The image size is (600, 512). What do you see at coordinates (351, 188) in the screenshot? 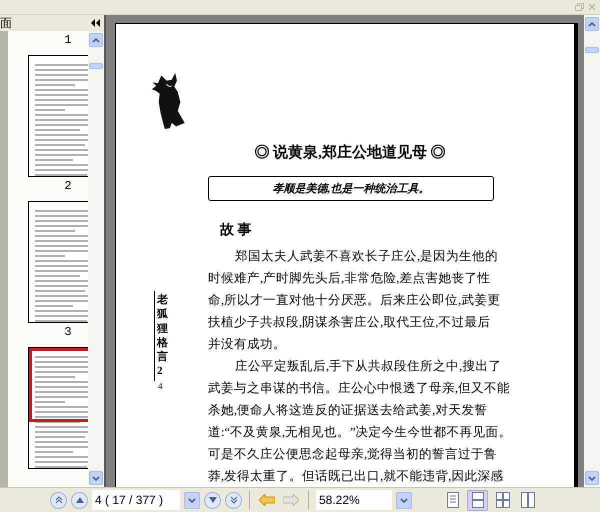
I see `quote-banner: 孝顺是美德,也是一种统治工具。` at bounding box center [351, 188].